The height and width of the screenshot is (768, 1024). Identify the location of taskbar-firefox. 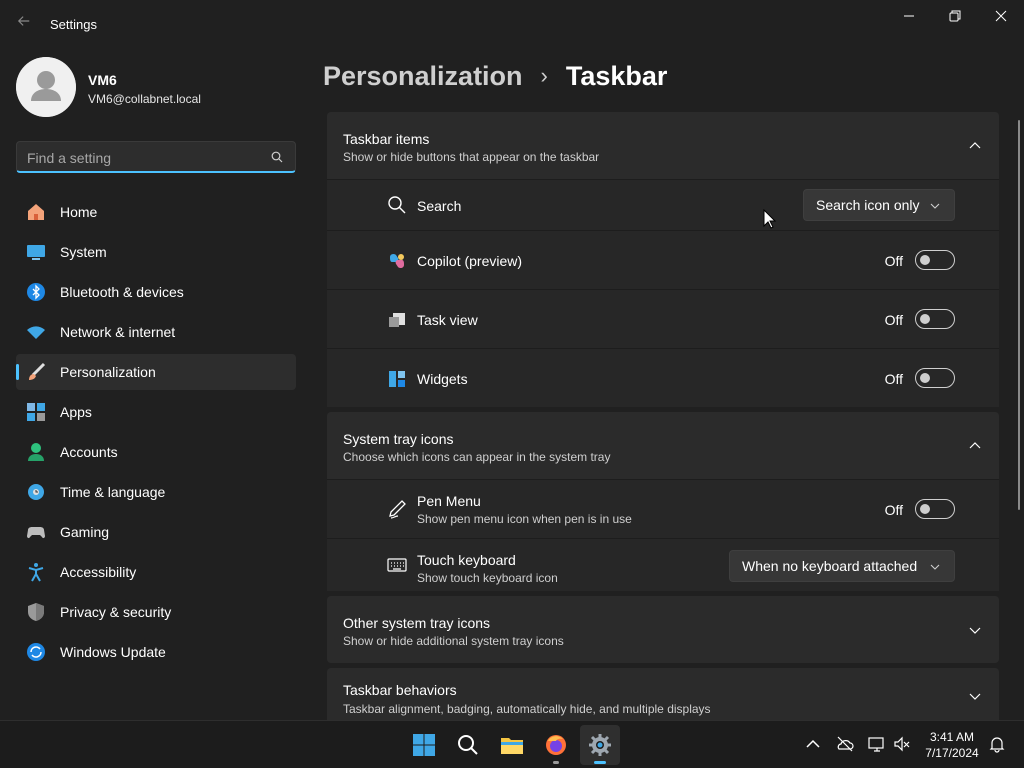
(556, 745).